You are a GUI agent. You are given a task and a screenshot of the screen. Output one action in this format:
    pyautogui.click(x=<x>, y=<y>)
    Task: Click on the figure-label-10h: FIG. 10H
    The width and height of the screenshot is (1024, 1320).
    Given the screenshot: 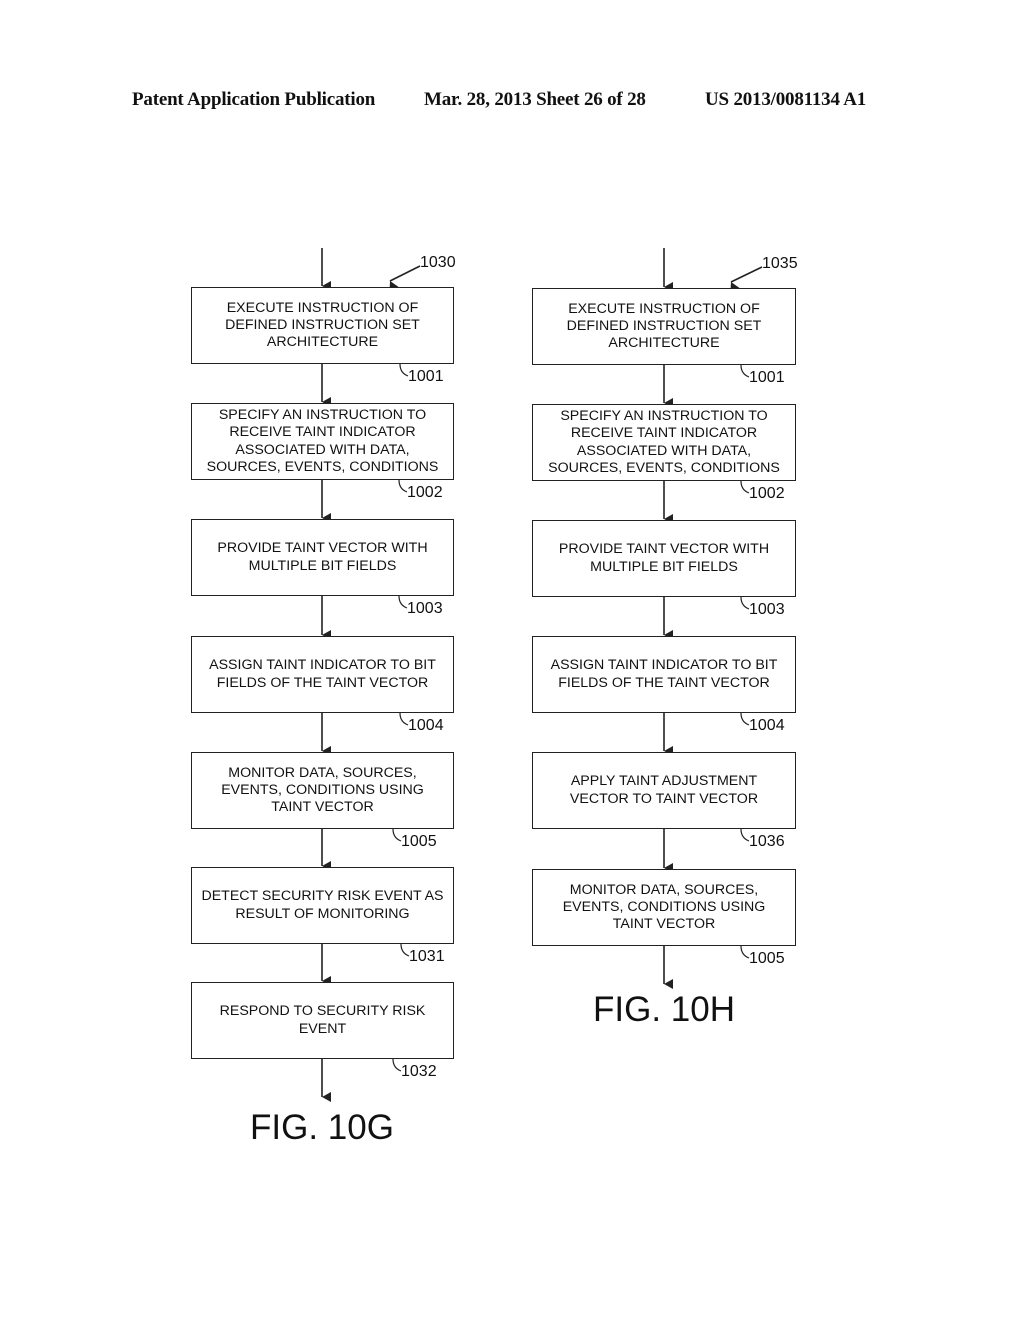 What is the action you would take?
    pyautogui.click(x=664, y=1009)
    